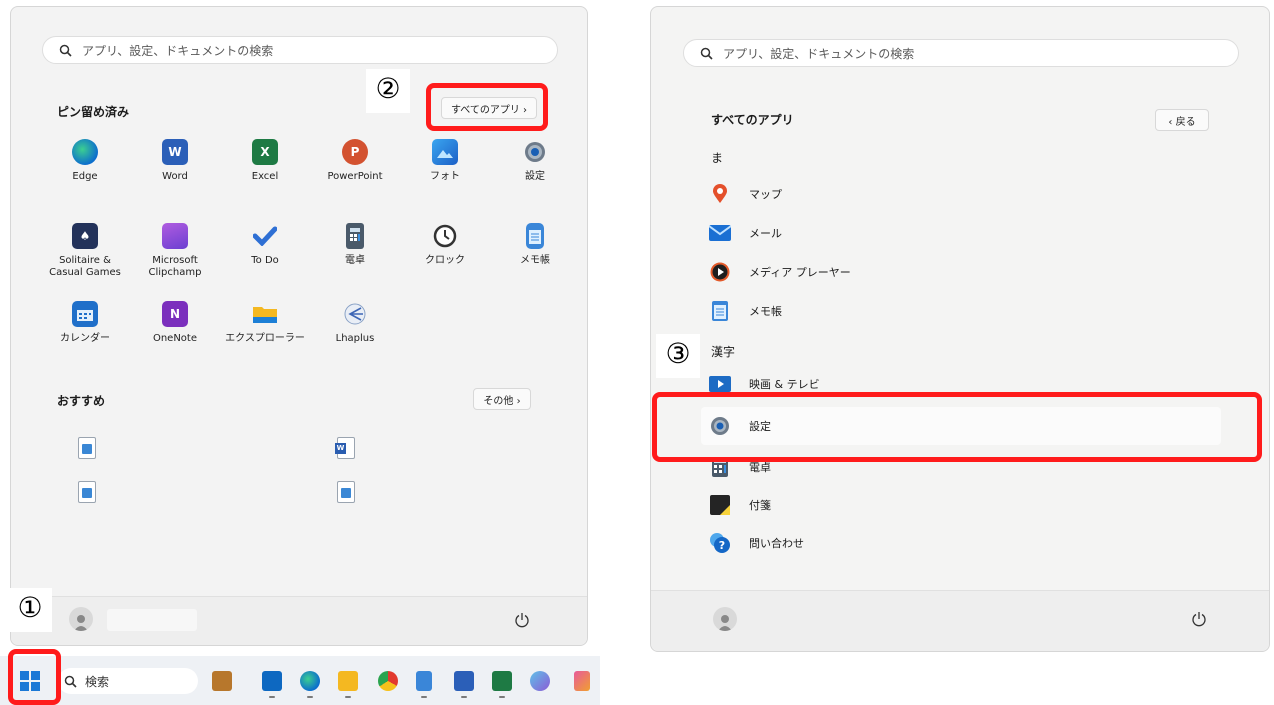 The image size is (1274, 705). I want to click on app-calendar: カレンダー, so click(85, 323).